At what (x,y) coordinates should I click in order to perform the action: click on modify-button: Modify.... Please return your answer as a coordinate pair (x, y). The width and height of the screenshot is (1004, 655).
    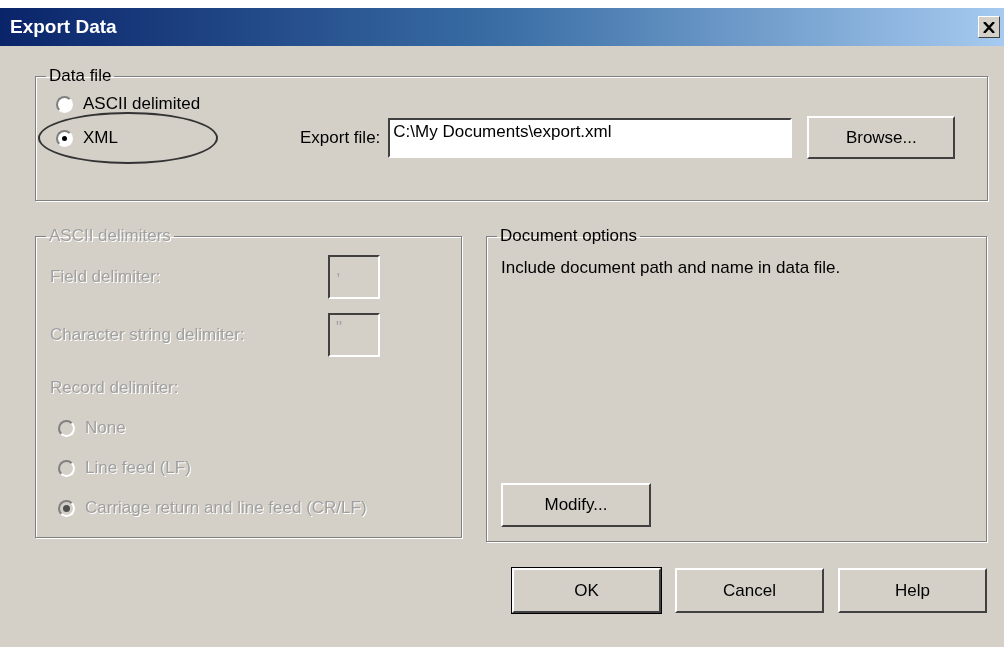
    Looking at the image, I should click on (576, 505).